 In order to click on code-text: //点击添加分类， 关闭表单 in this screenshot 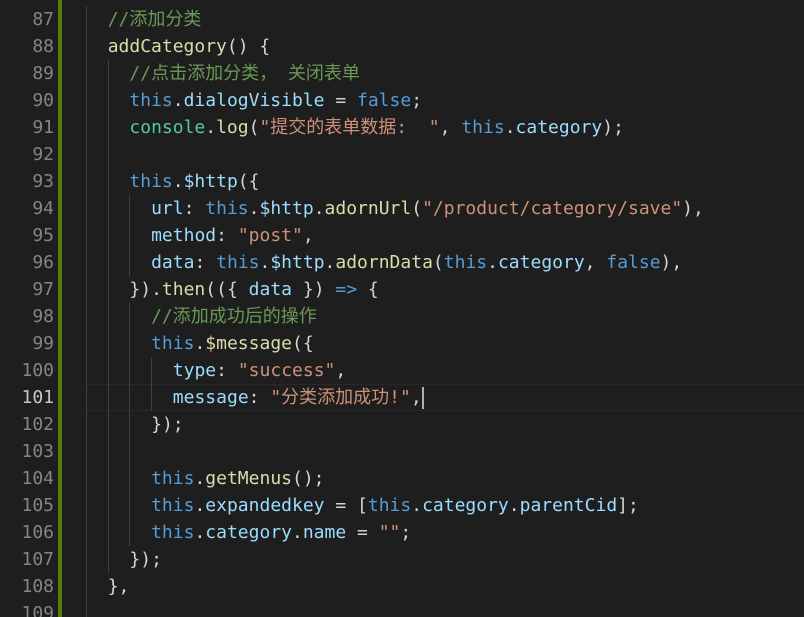, I will do `click(244, 73)`.